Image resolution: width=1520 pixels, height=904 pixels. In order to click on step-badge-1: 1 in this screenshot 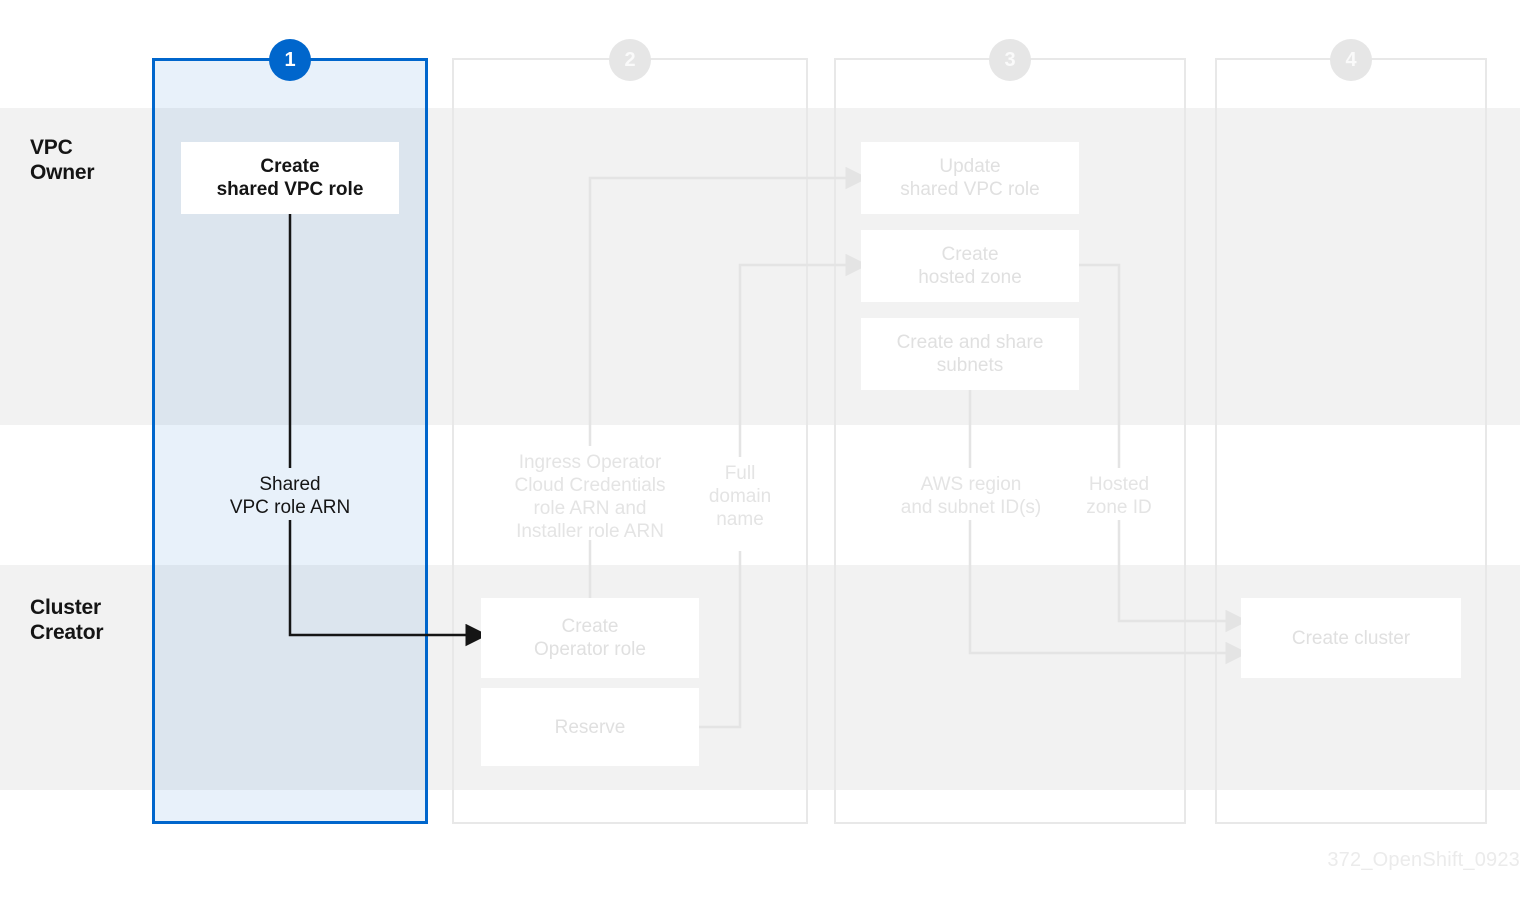, I will do `click(290, 60)`.